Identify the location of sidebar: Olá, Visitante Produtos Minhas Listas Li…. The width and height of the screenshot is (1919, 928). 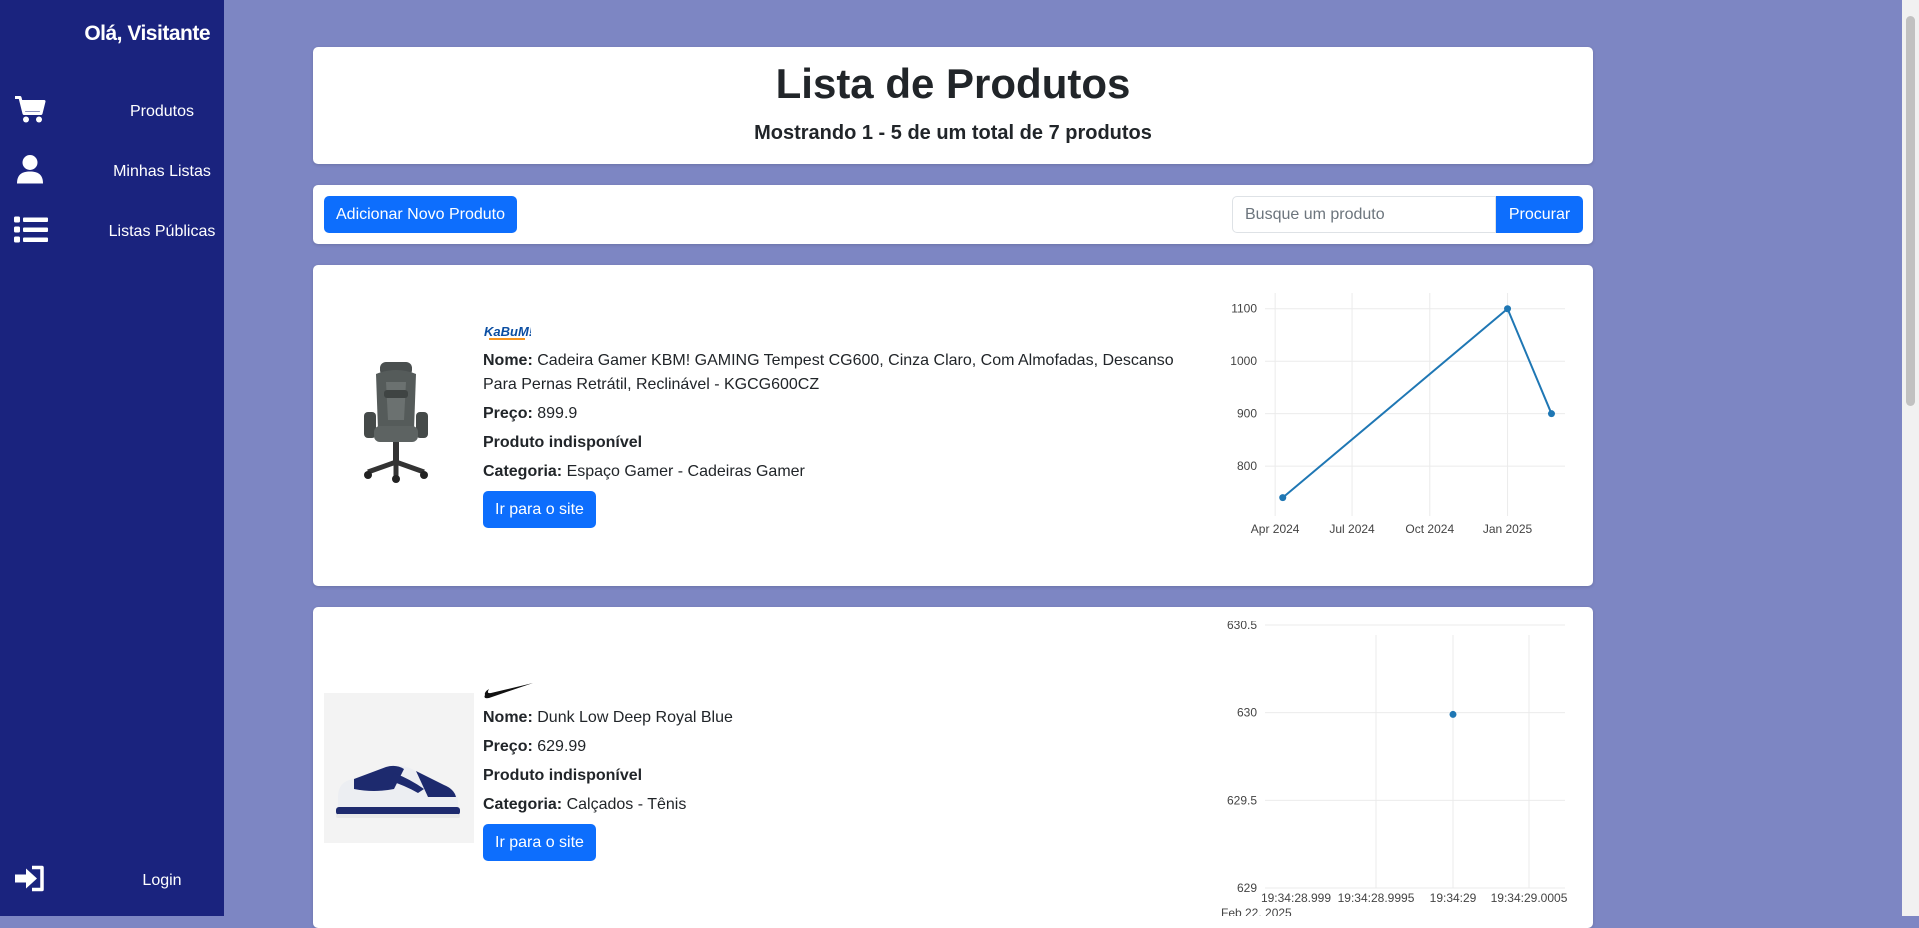
(112, 458).